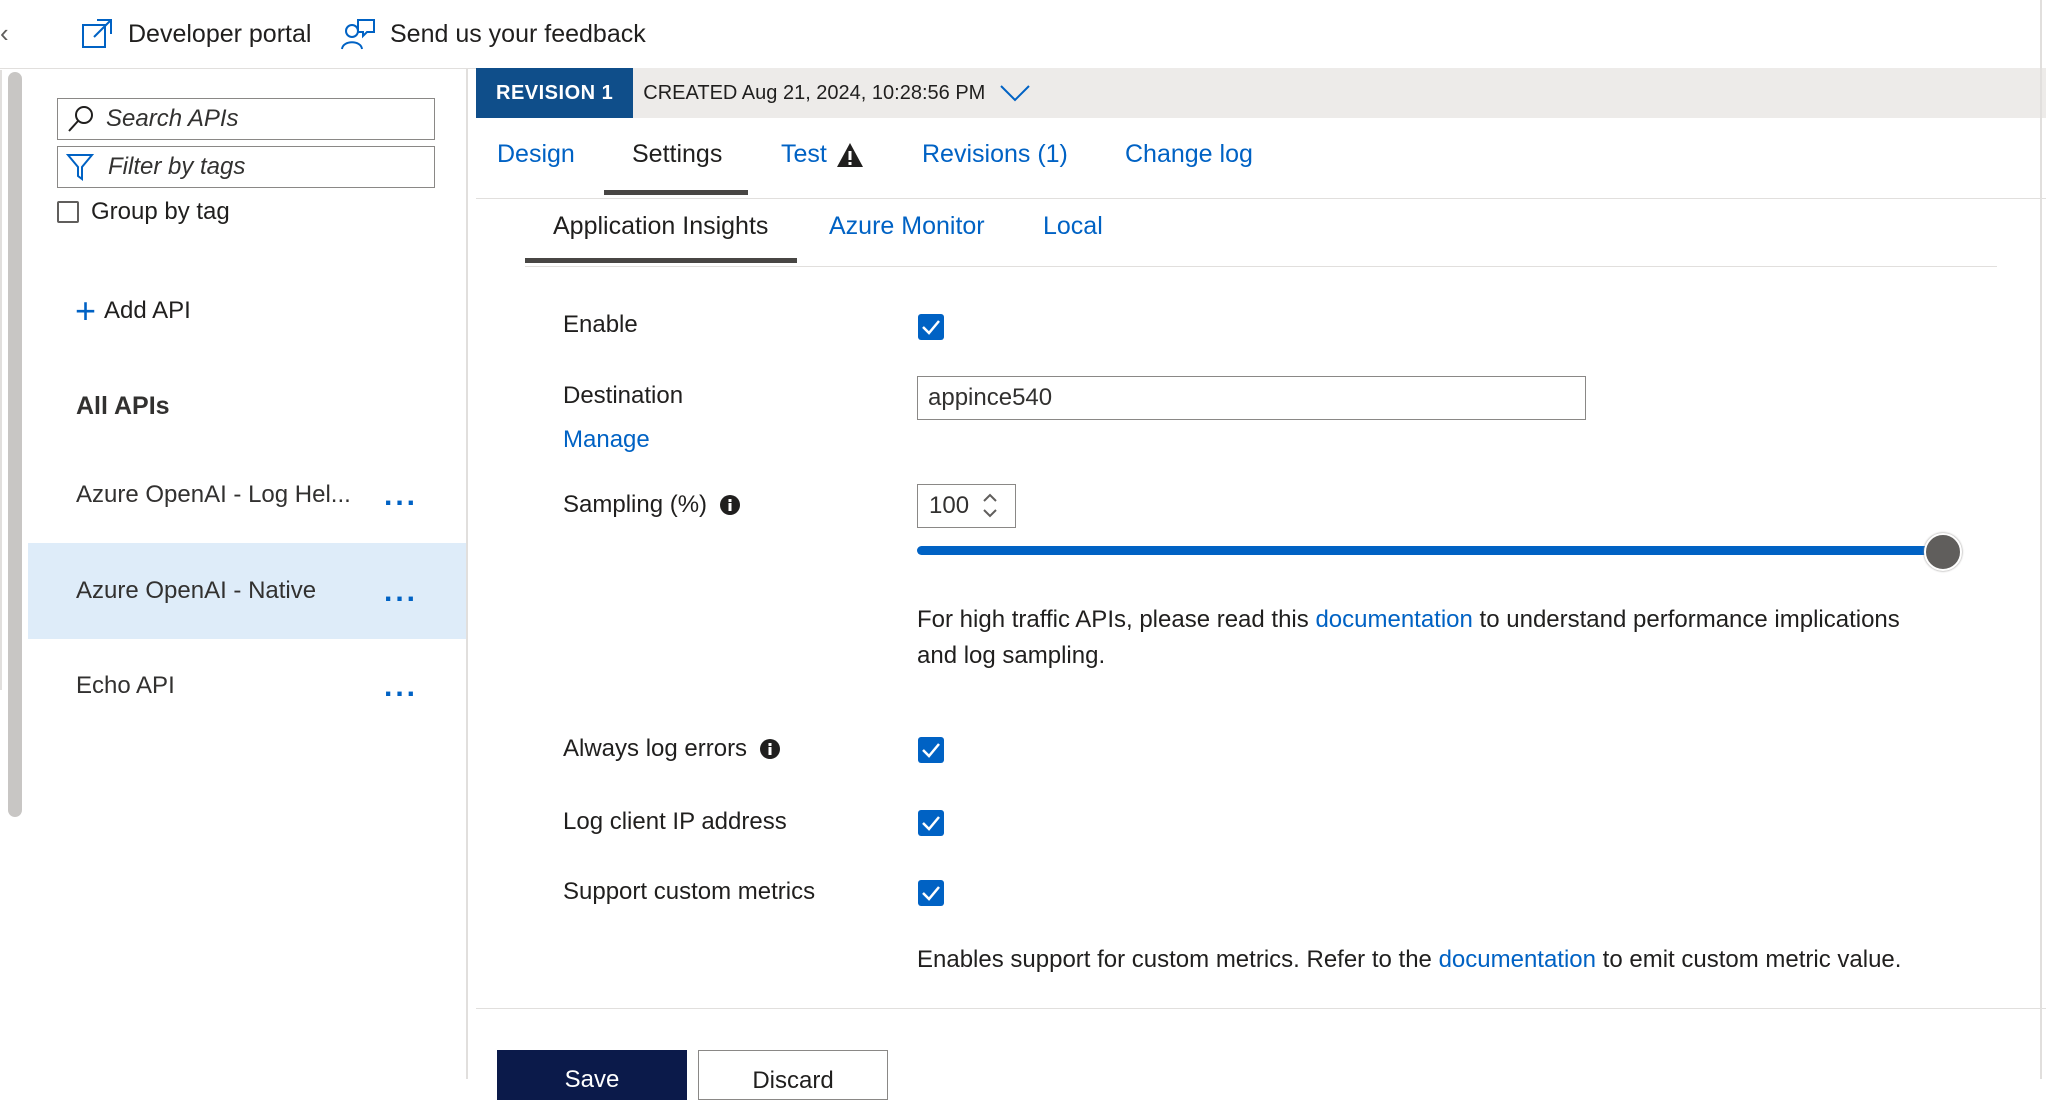 The width and height of the screenshot is (2046, 1100). I want to click on feedback-button: Send us your feedback, so click(493, 34).